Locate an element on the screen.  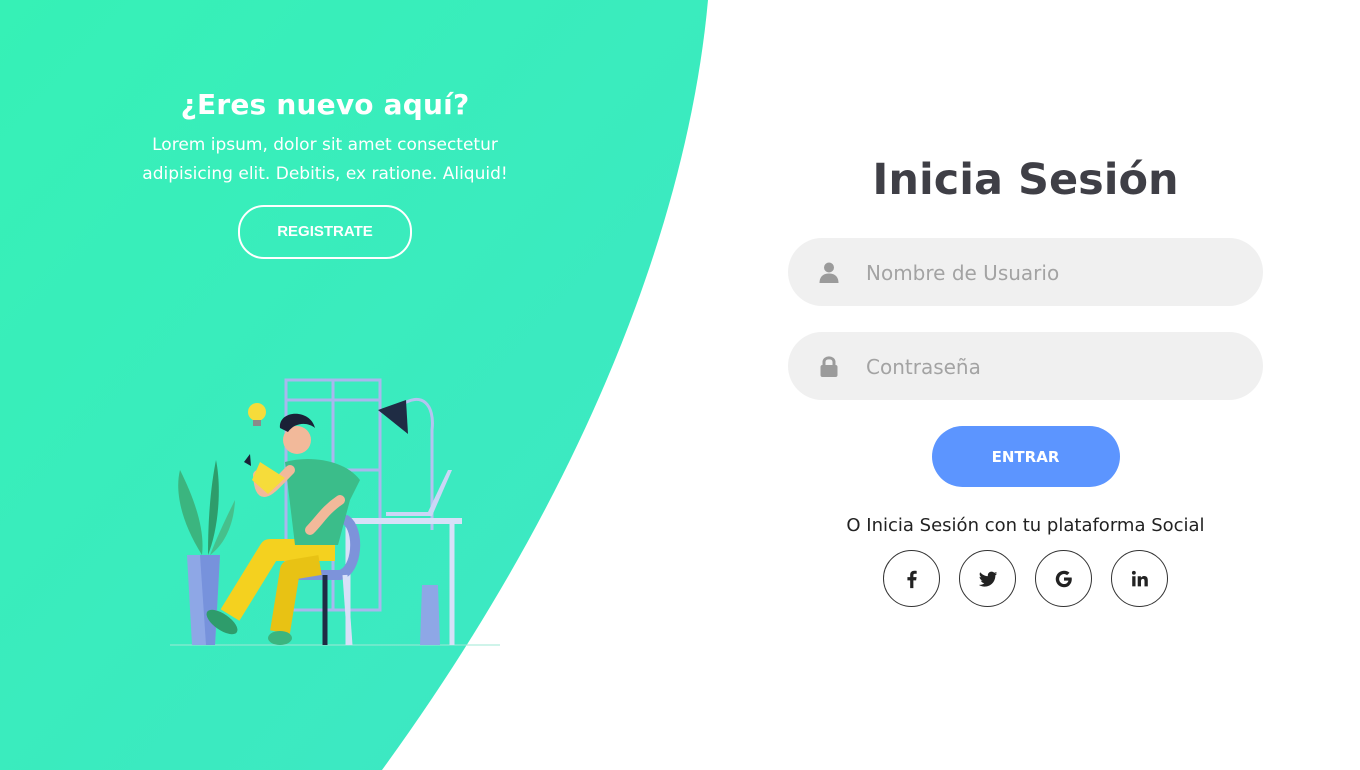
submit-wrapper: ENTRAR is located at coordinates (1025, 456).